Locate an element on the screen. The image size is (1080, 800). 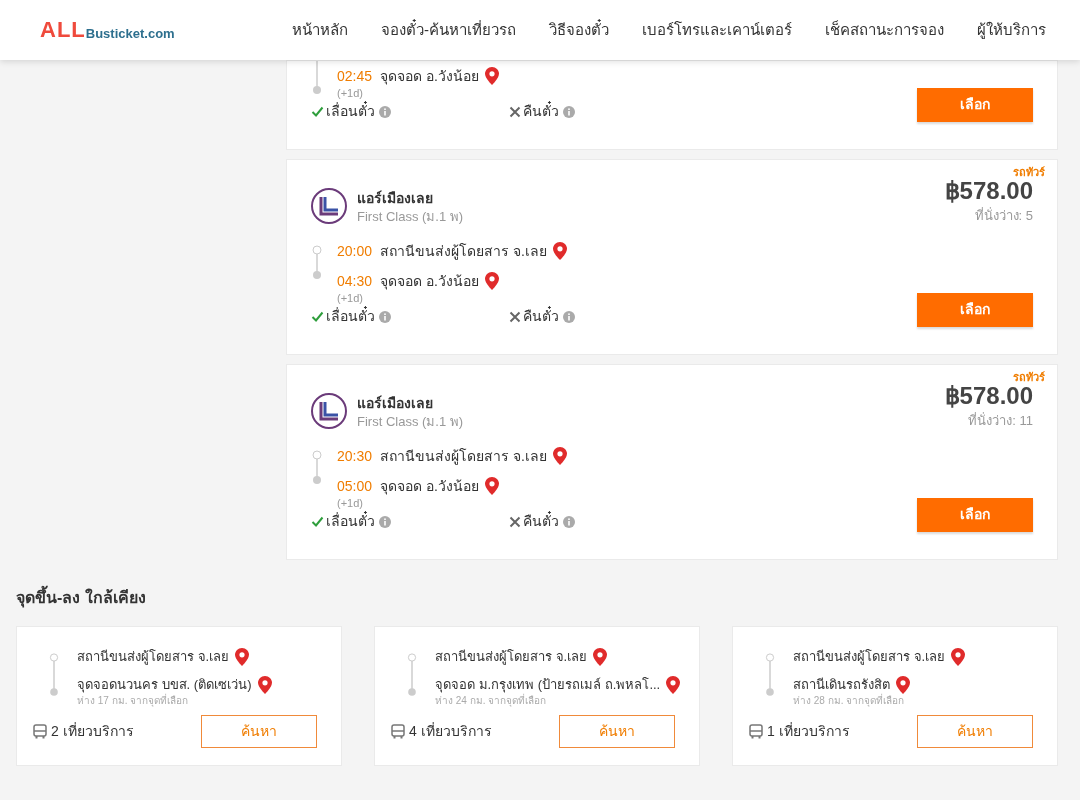
departure-time: 04:30 is located at coordinates (355, 281).